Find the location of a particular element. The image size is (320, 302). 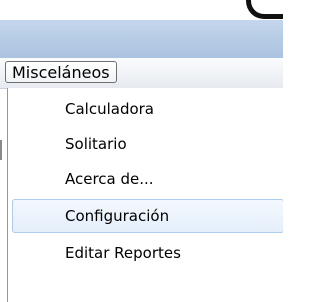

top-strip is located at coordinates (141, 10).